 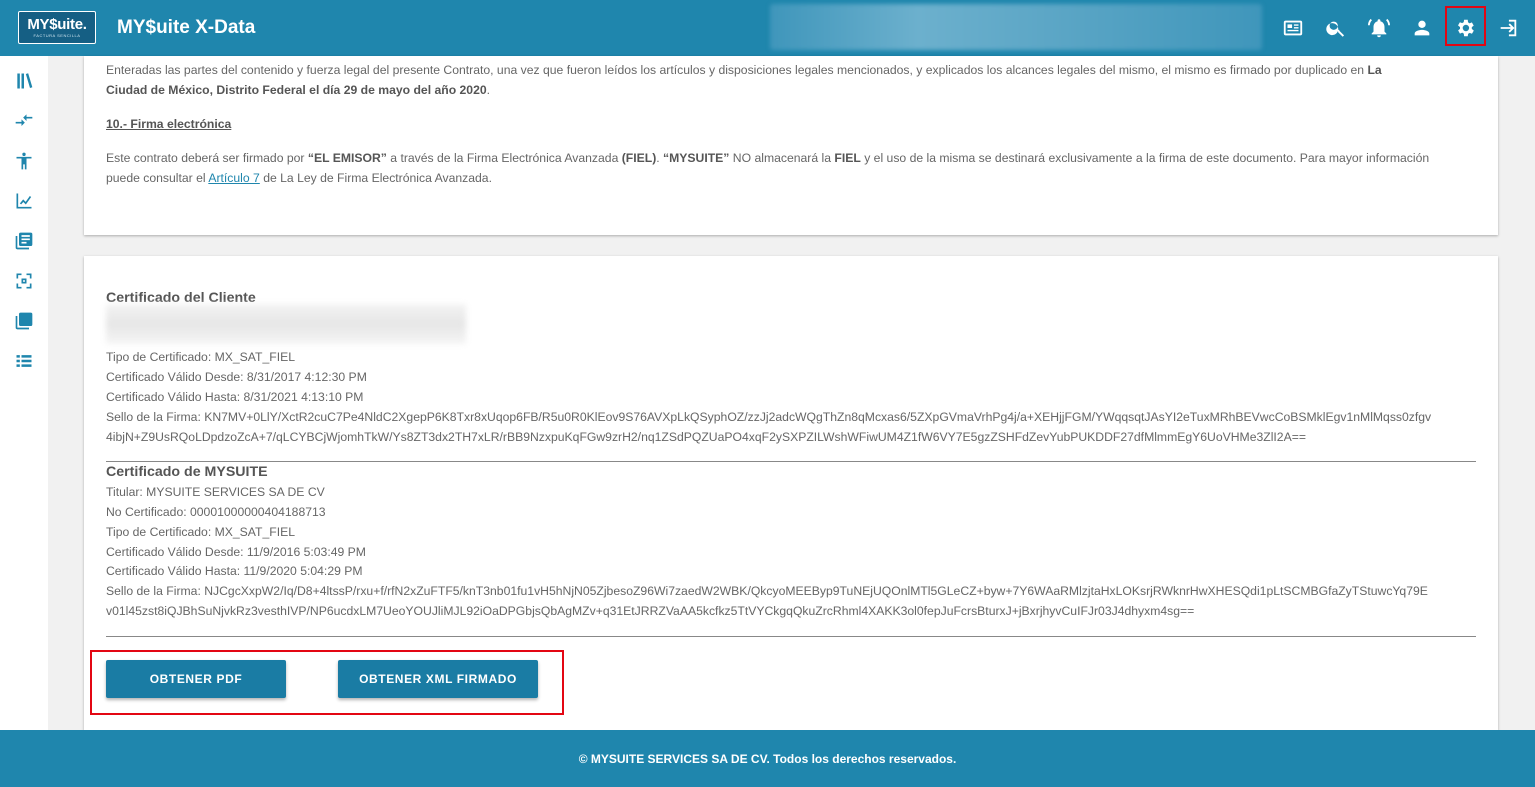 I want to click on chart-line-icon, so click(x=24, y=201).